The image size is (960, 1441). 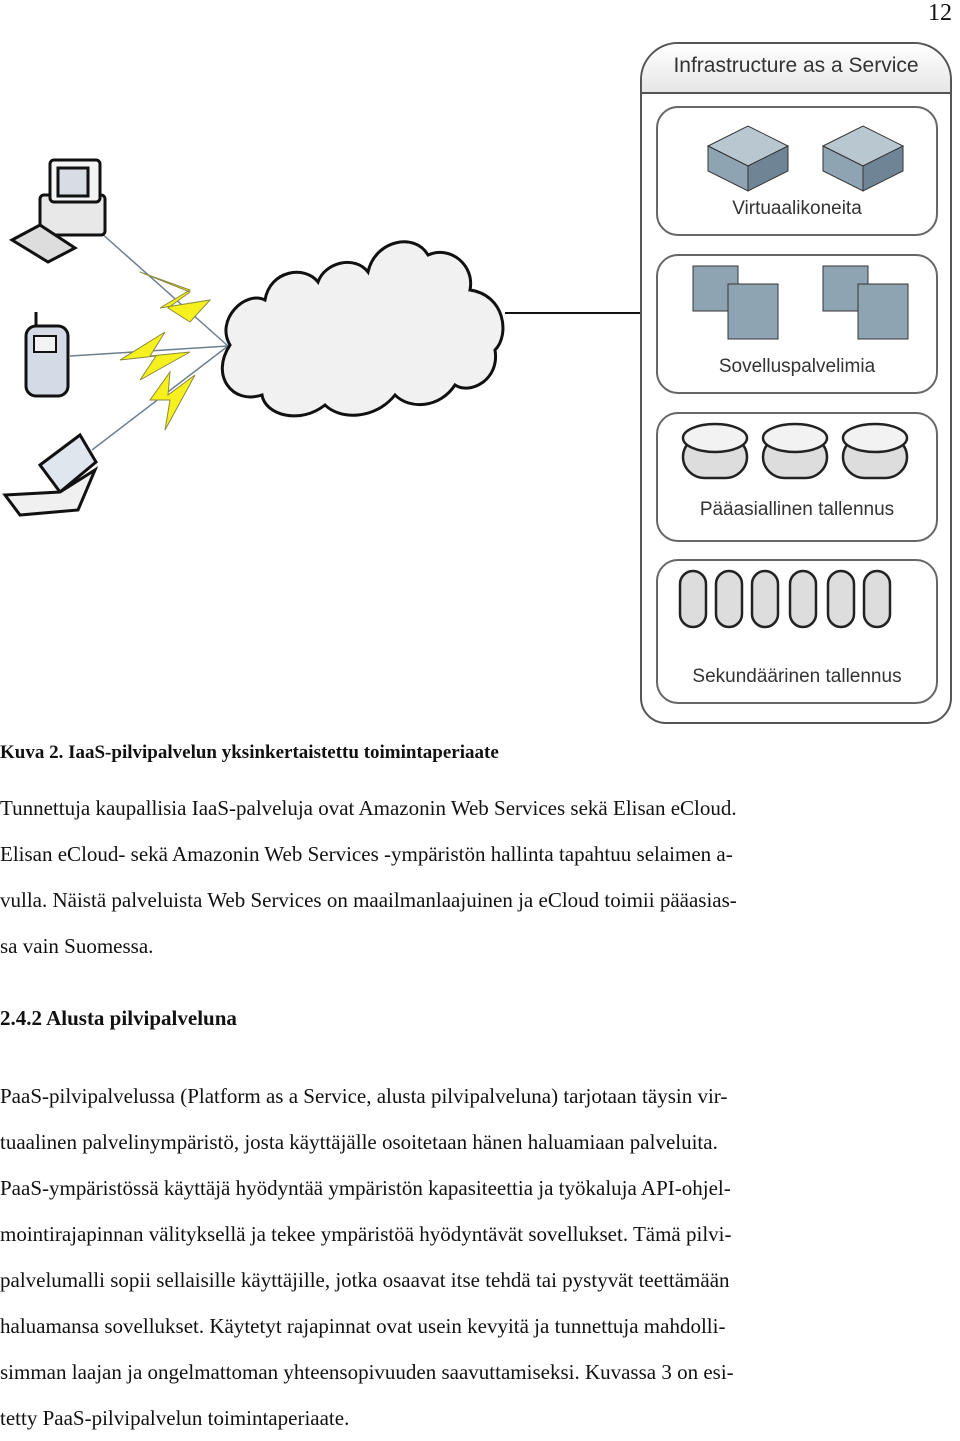 What do you see at coordinates (785, 599) in the screenshot?
I see `small-disk-icons` at bounding box center [785, 599].